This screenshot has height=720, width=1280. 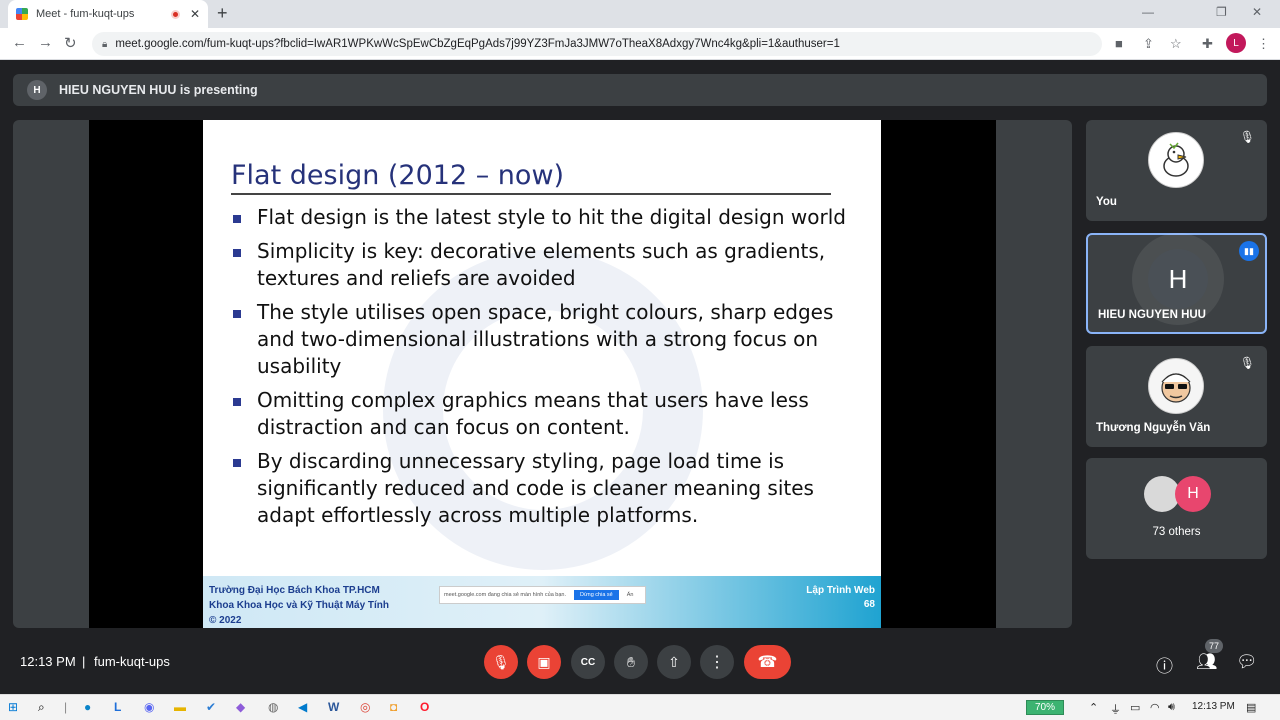 What do you see at coordinates (1115, 709) in the screenshot?
I see `usb-icon: ⏚` at bounding box center [1115, 709].